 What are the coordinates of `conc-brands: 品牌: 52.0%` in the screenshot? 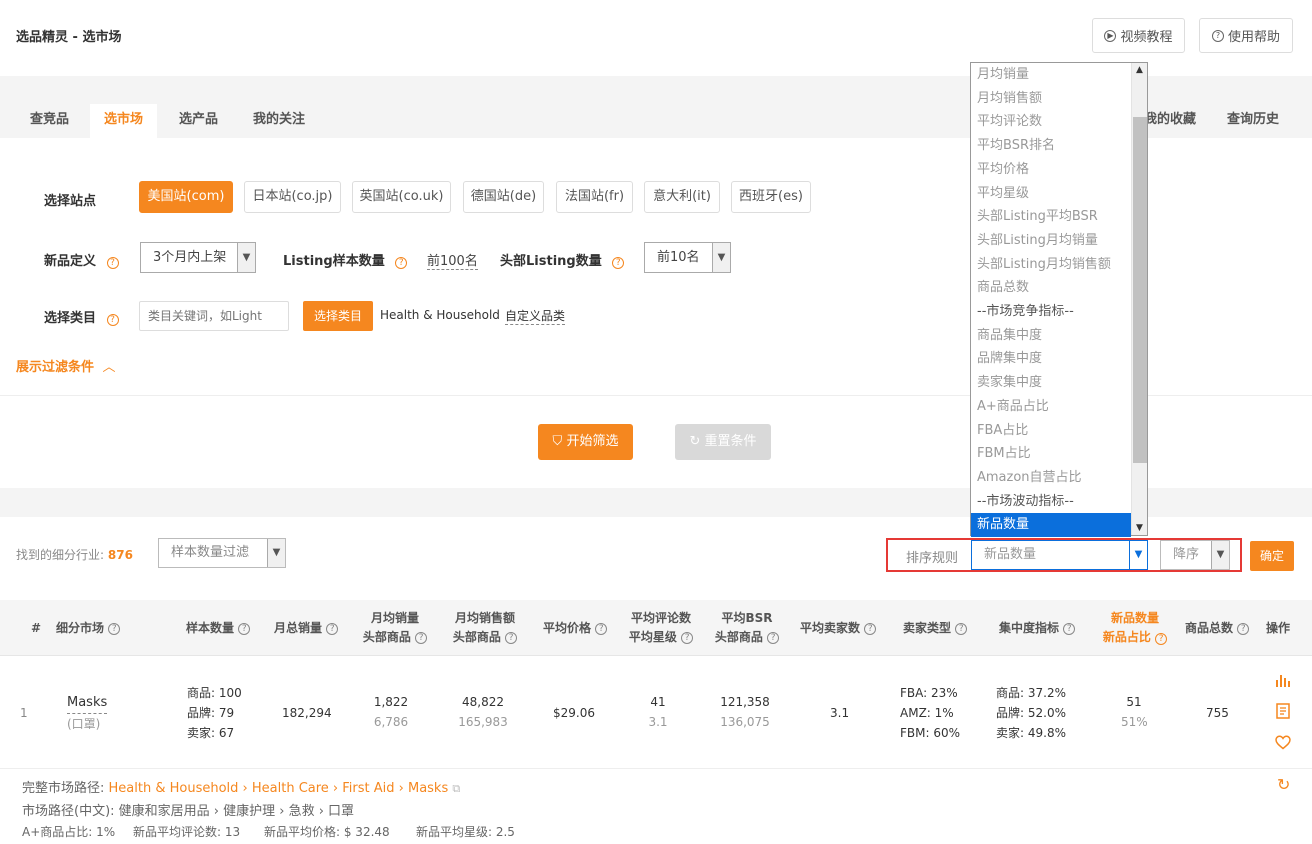 It's located at (1031, 713).